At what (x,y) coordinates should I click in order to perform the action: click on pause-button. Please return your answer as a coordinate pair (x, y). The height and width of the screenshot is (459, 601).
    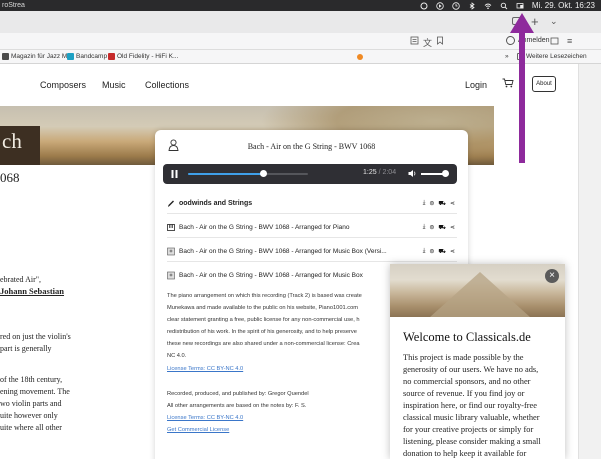
    Looking at the image, I should click on (174, 174).